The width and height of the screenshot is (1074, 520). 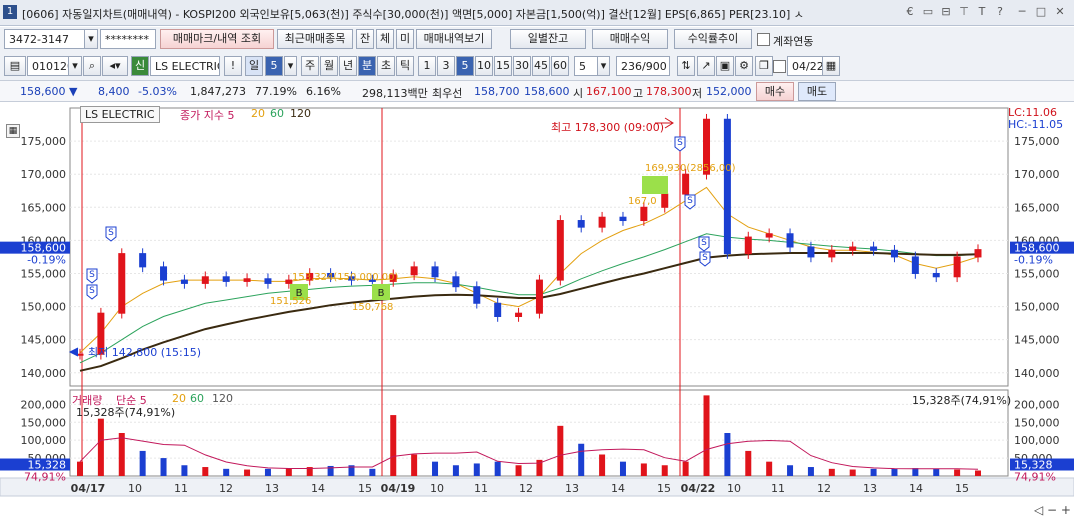 What do you see at coordinates (1041, 12) in the screenshot?
I see `maximize-icon: □` at bounding box center [1041, 12].